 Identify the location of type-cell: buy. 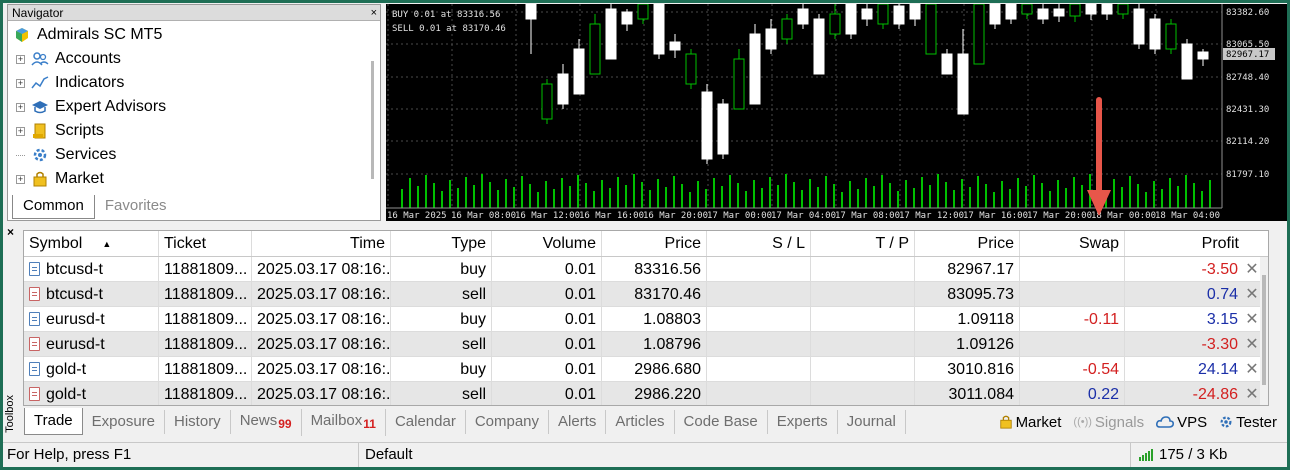
(441, 369).